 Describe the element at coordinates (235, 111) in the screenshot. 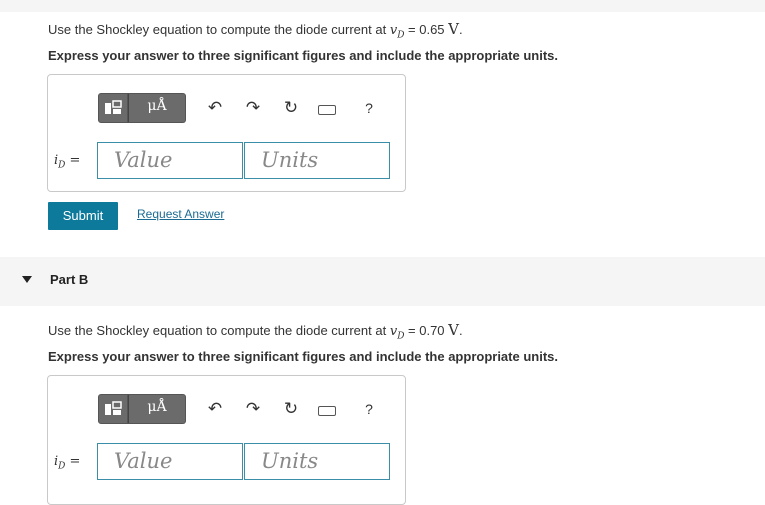

I see `part-a-toolbar: μÅ ↶ ↷ ↻ ?` at that location.